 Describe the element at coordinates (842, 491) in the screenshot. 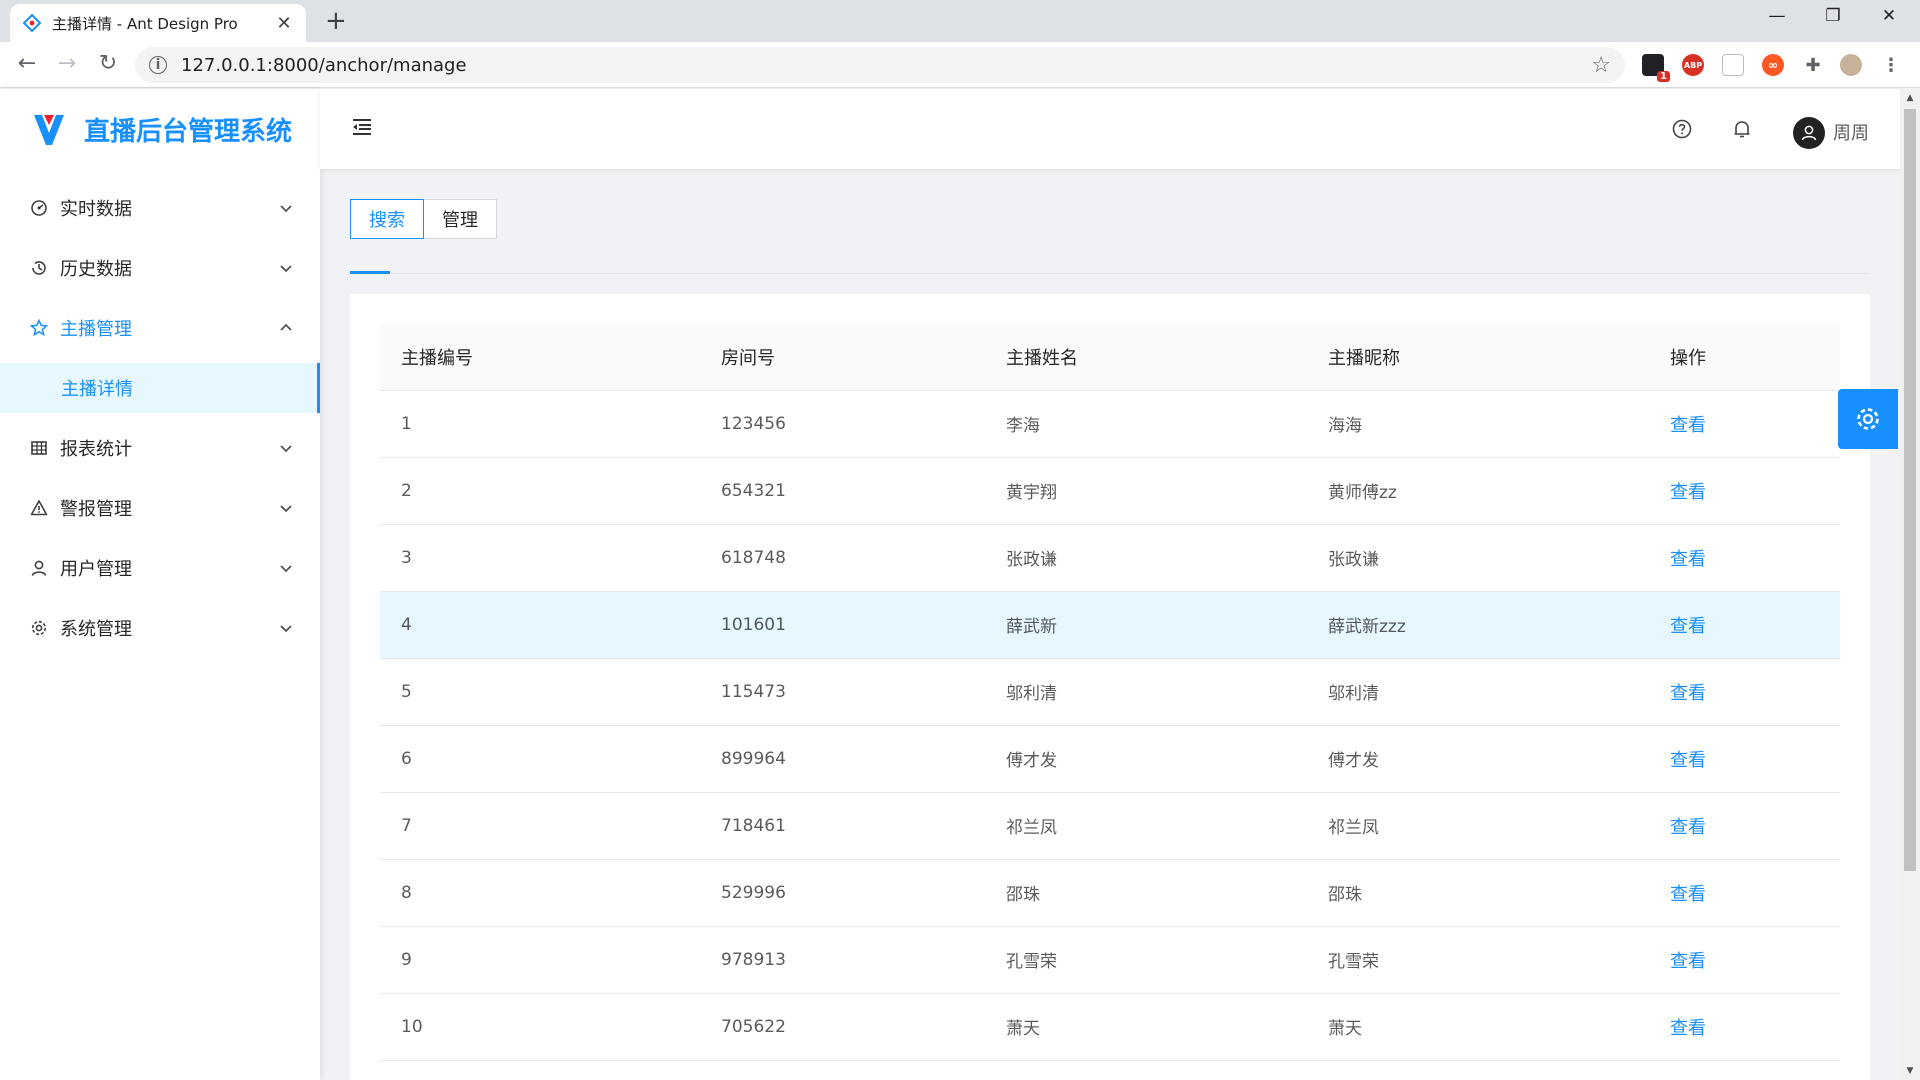

I see `cell-room-number: 654321` at that location.